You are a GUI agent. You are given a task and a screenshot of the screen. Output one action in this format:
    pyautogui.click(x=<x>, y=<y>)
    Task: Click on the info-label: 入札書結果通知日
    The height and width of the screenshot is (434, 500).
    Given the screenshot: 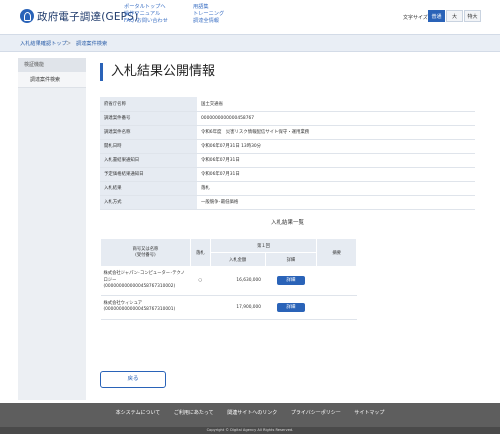 What is the action you would take?
    pyautogui.click(x=148, y=160)
    